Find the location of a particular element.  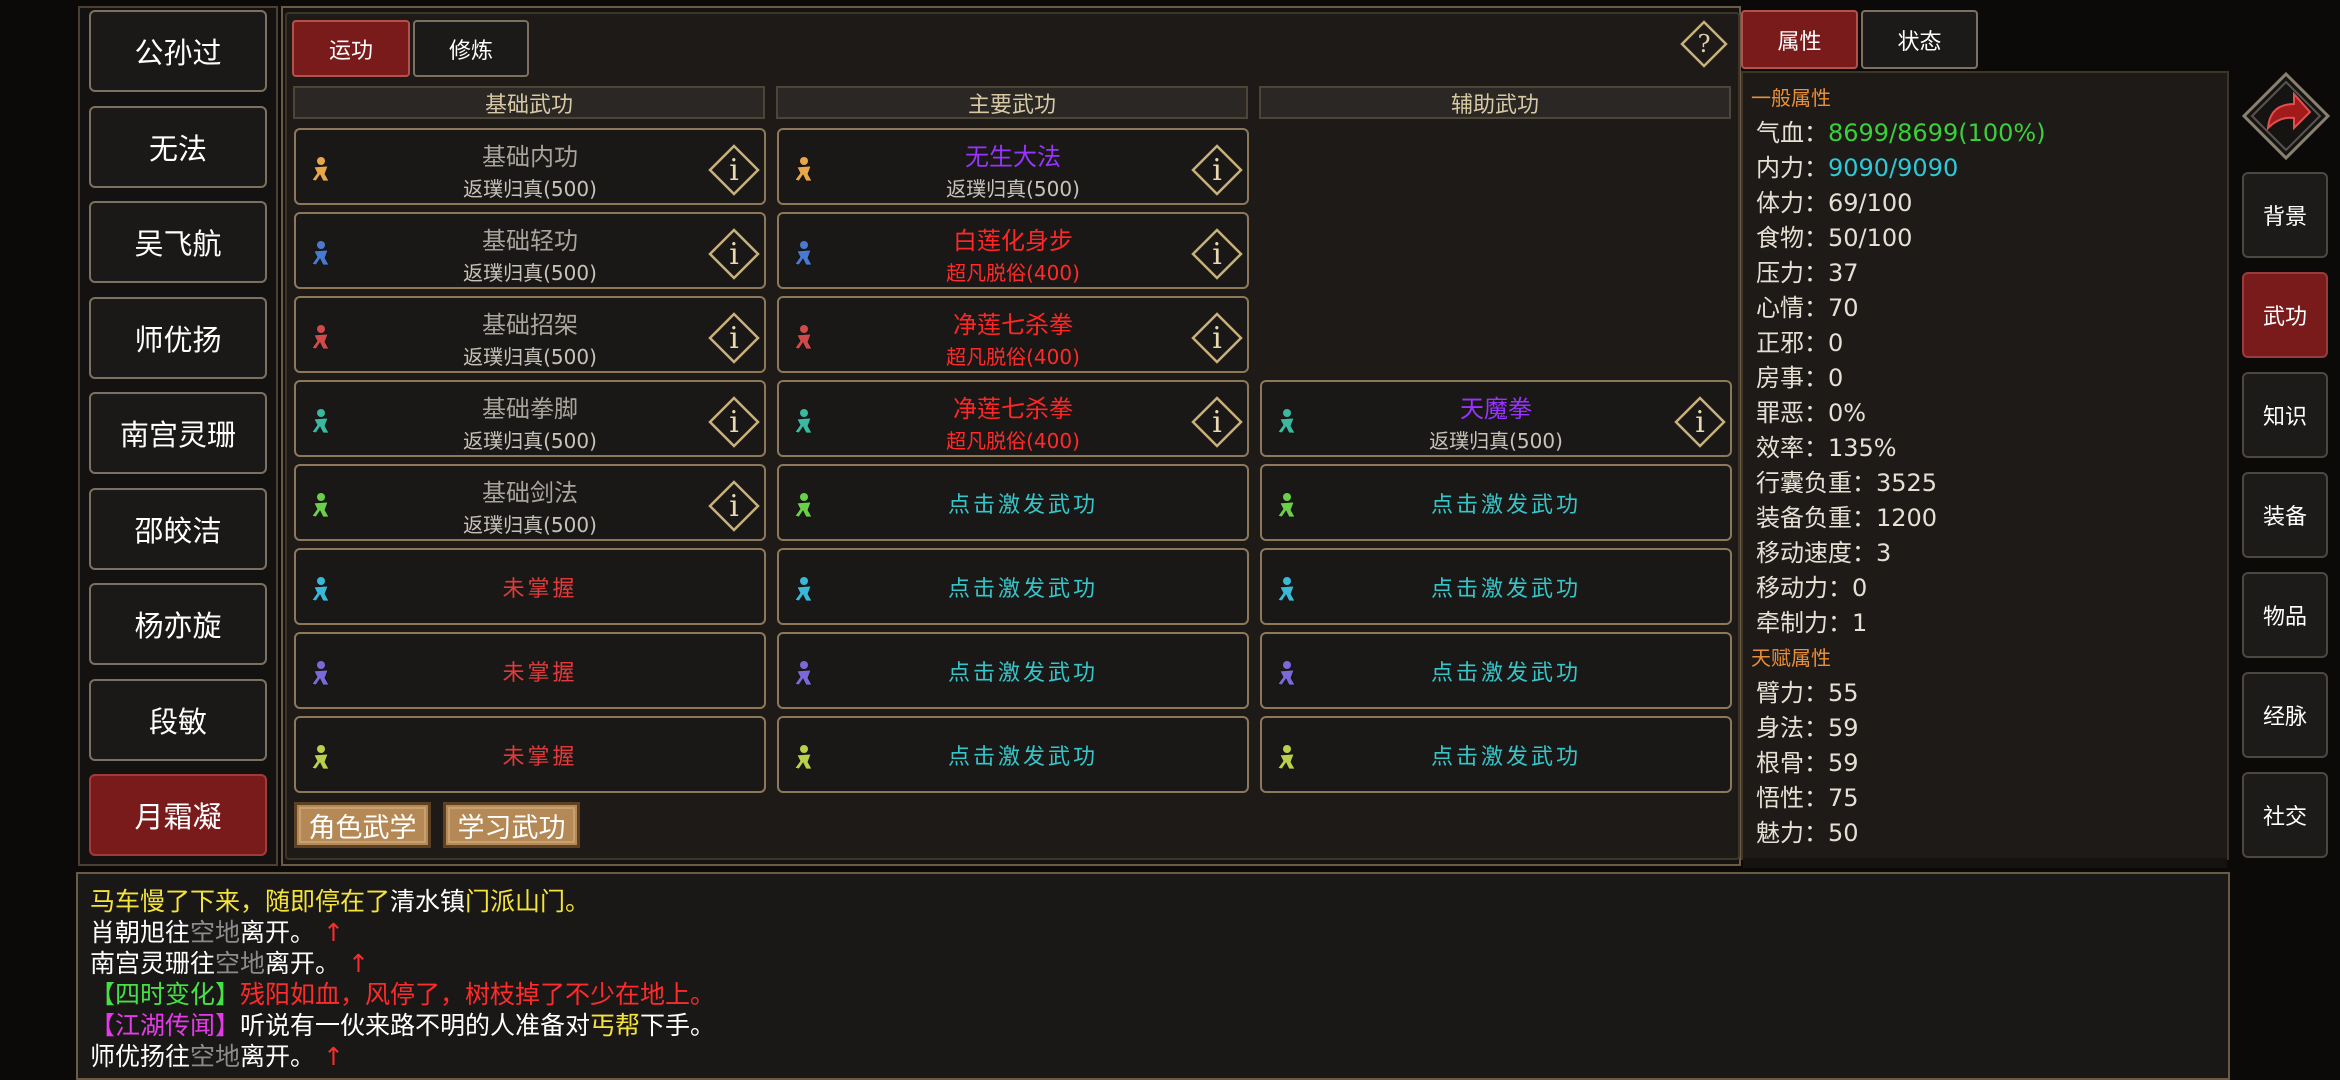

attribute-panel-clip is located at coordinates (1985, 863).